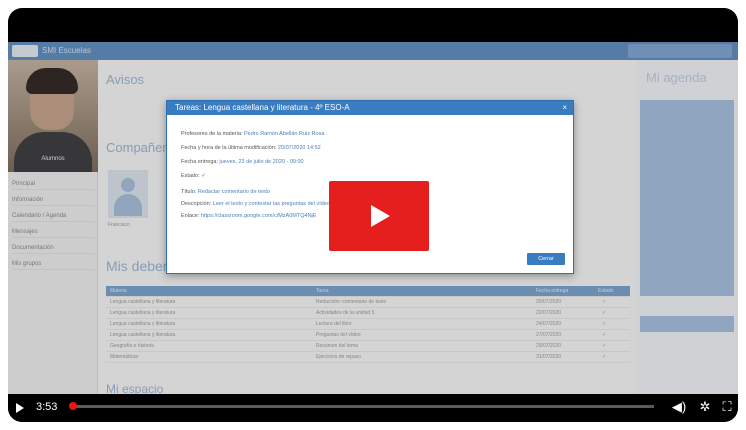 The height and width of the screenshot is (430, 746). Describe the element at coordinates (21, 408) in the screenshot. I see `play-icon` at that location.